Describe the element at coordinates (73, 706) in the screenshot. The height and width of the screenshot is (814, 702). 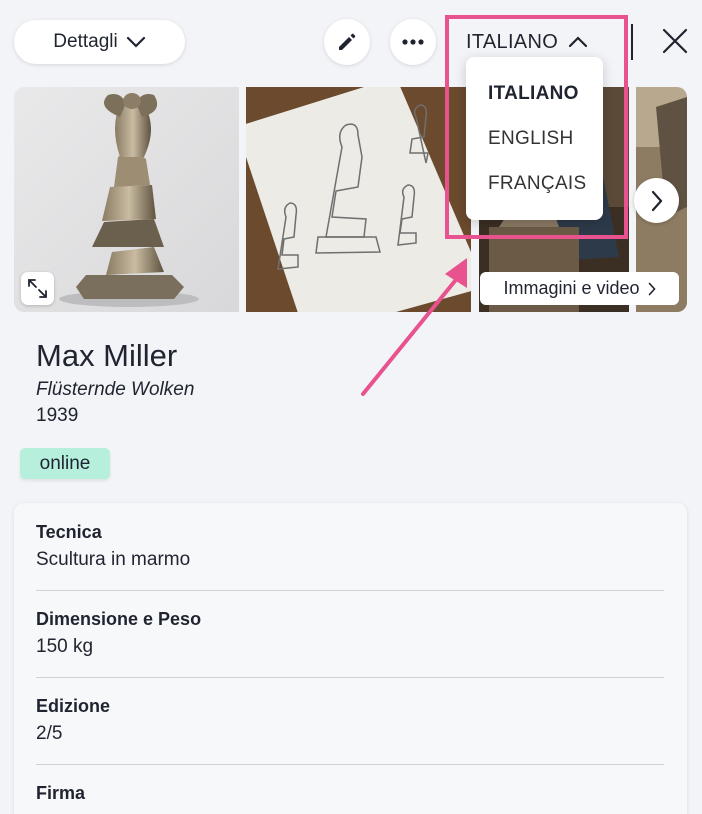
I see `detail-label-edizione: Edizione` at that location.